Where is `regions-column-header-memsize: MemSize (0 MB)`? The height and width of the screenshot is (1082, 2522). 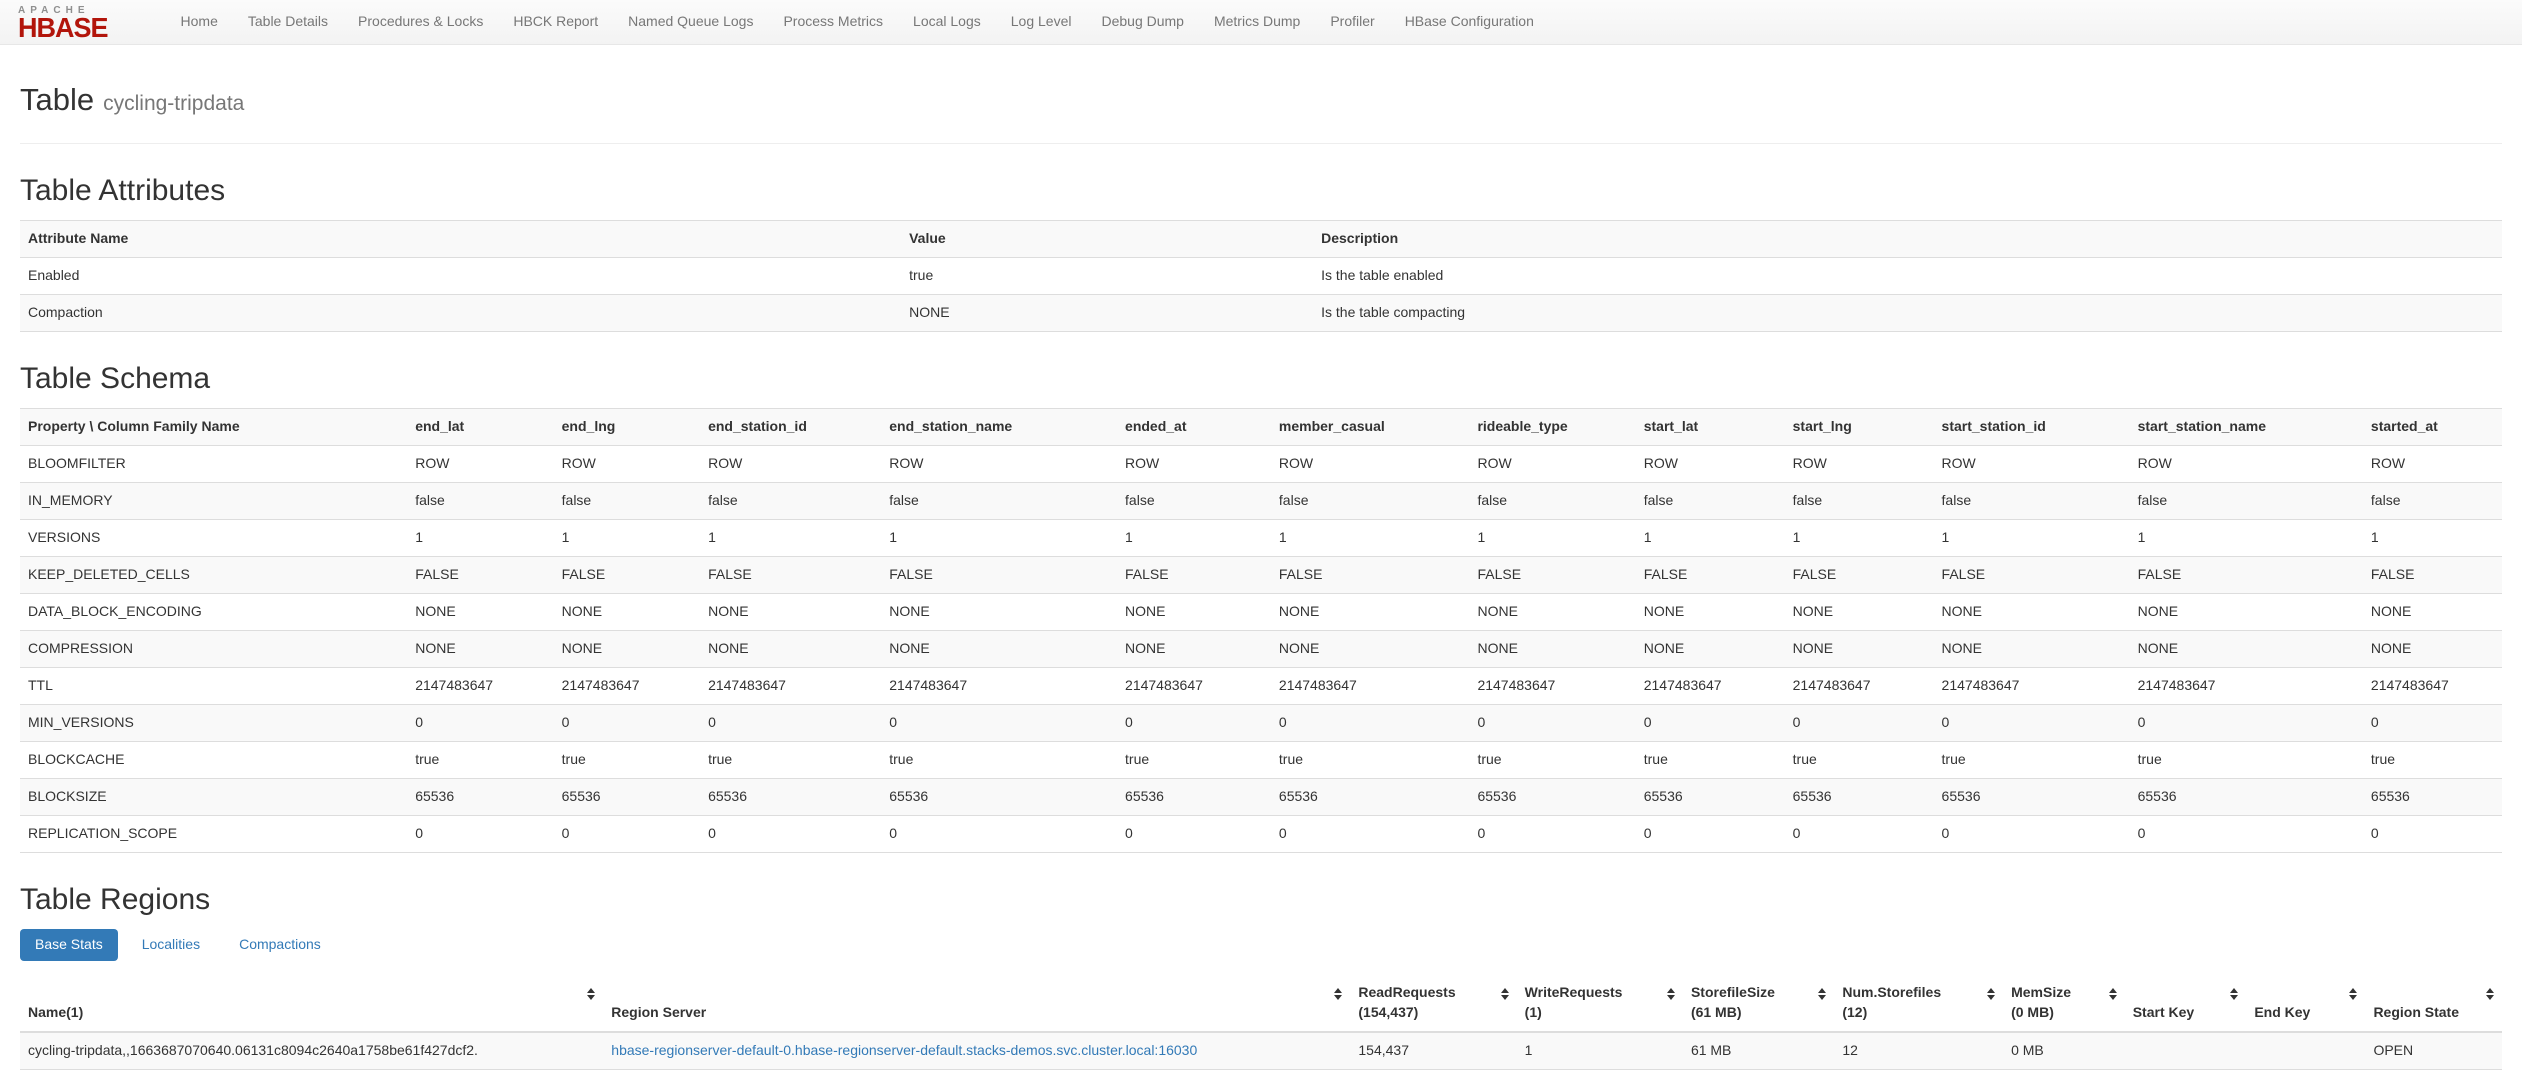 regions-column-header-memsize: MemSize (0 MB) is located at coordinates (2064, 1003).